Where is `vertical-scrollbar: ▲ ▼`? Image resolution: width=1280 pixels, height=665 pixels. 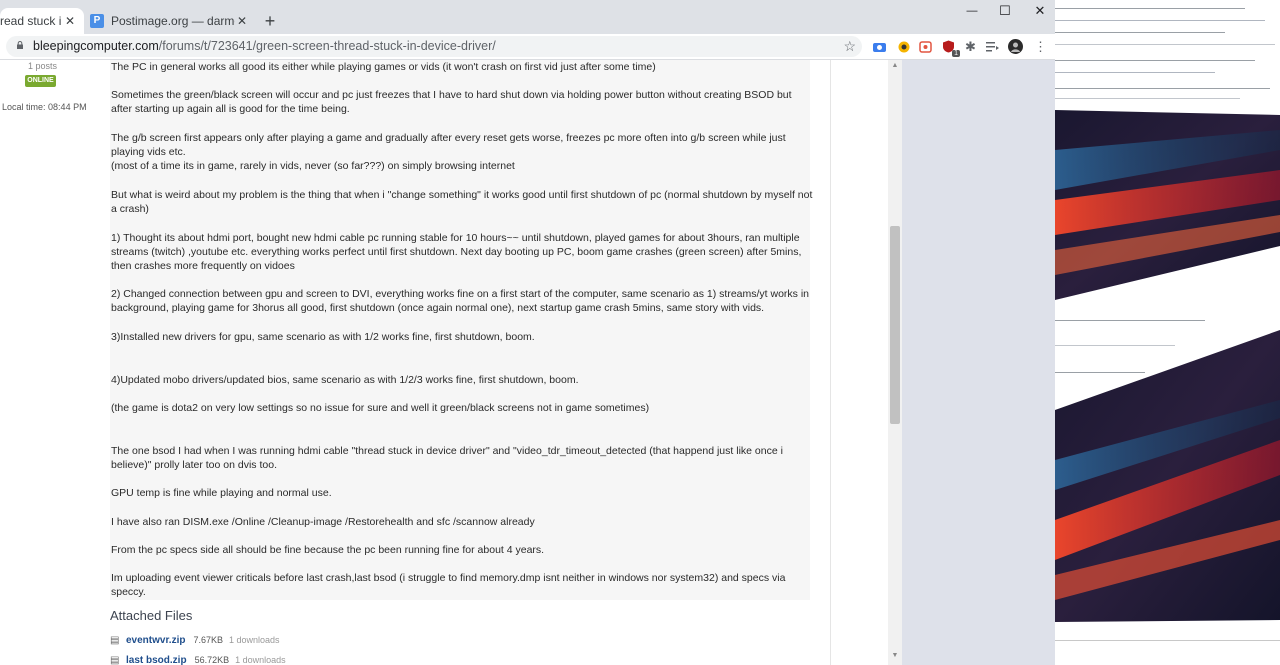
vertical-scrollbar: ▲ ▼ is located at coordinates (895, 362).